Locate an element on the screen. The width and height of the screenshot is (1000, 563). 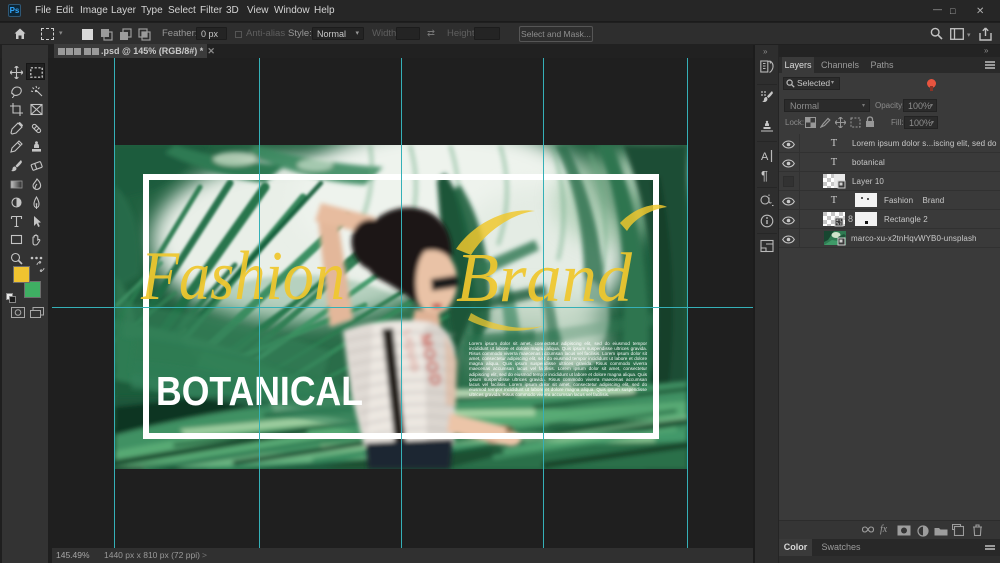
svg-text: Brand is located at coordinates (544, 278).